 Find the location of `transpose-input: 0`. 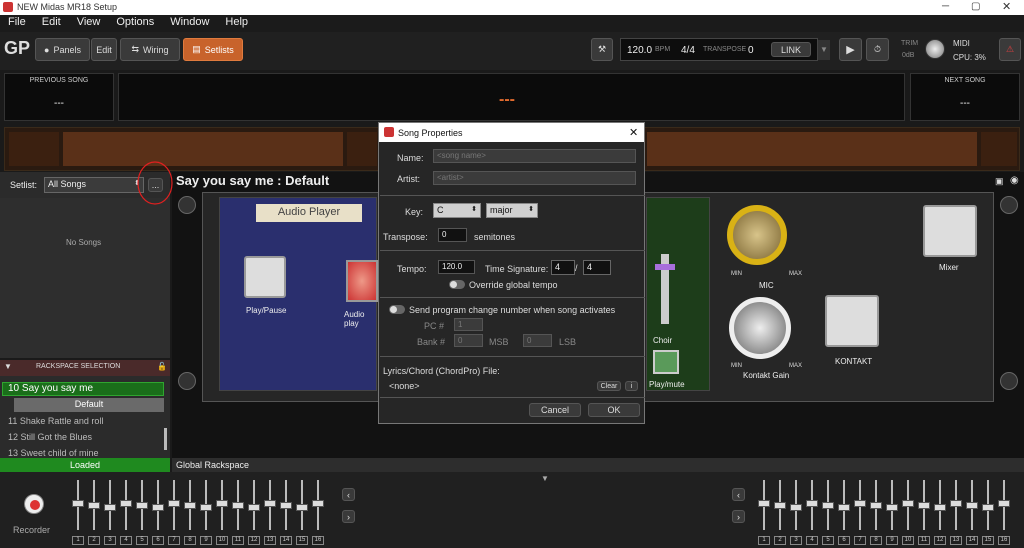

transpose-input: 0 is located at coordinates (452, 235).